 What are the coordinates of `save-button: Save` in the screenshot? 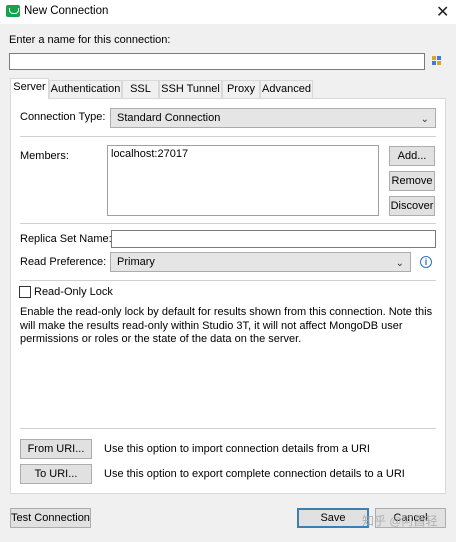 It's located at (333, 518).